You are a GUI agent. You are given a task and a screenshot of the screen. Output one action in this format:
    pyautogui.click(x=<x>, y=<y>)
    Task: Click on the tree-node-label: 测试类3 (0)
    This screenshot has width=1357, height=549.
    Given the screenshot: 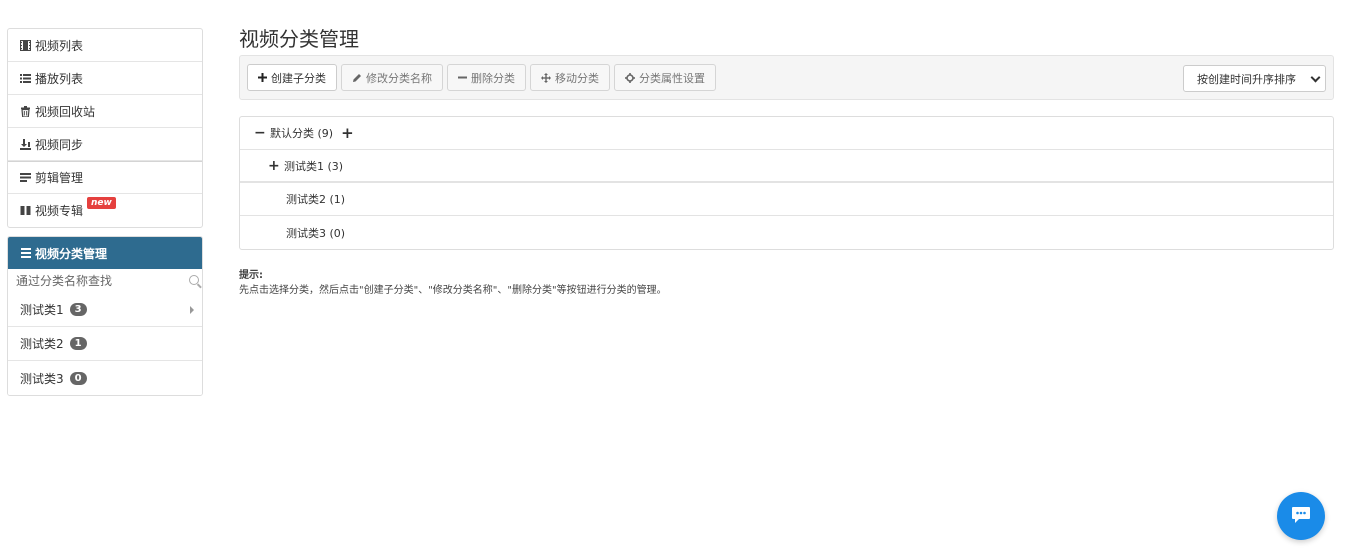 What is the action you would take?
    pyautogui.click(x=316, y=233)
    